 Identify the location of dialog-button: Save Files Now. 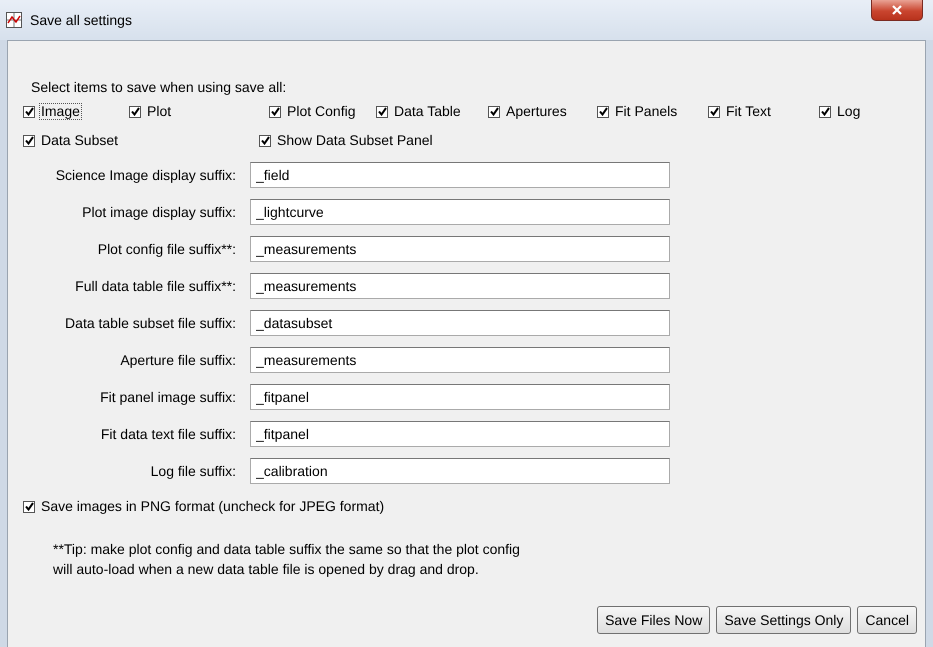
(653, 620).